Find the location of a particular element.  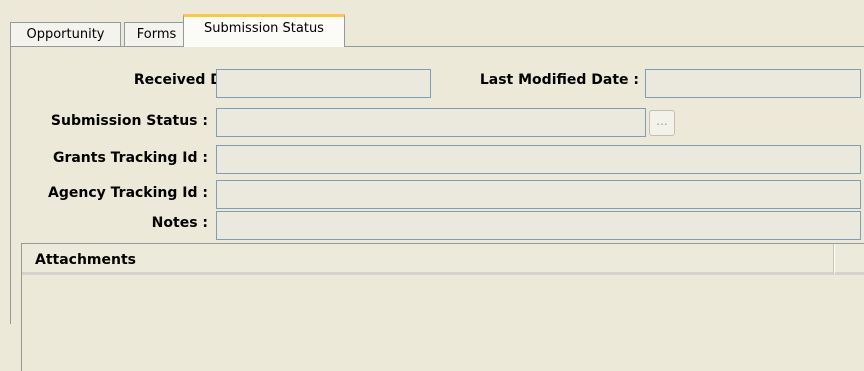

agency-tracking-id-field is located at coordinates (538, 194).